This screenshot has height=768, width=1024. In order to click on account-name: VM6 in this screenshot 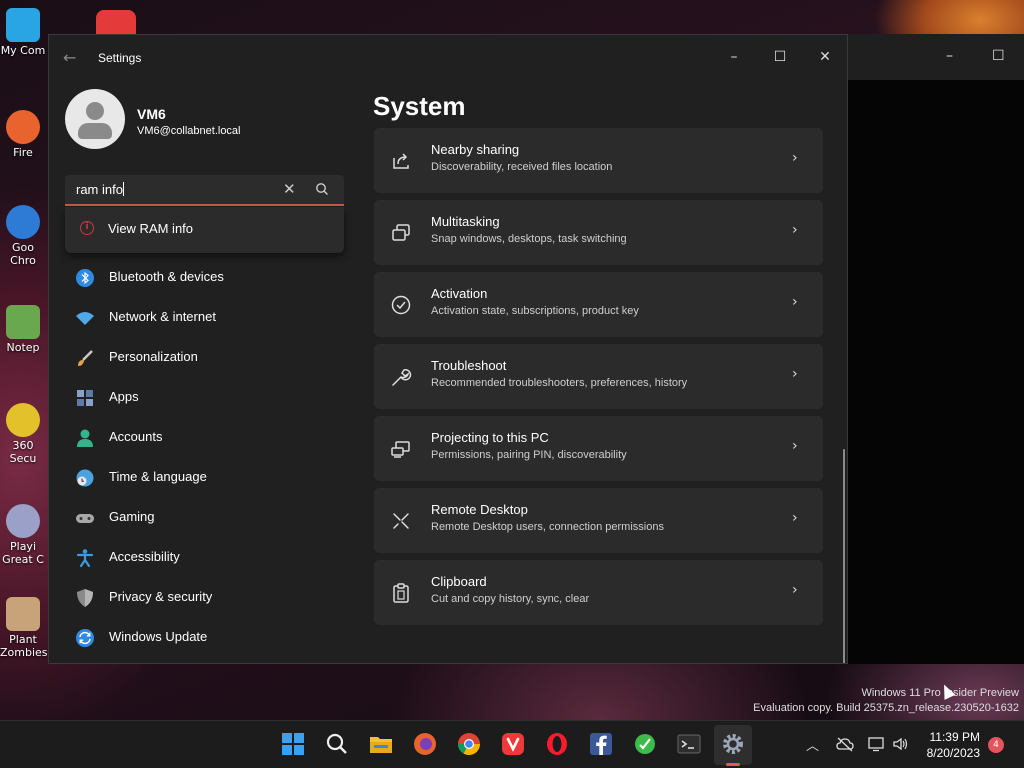, I will do `click(151, 114)`.